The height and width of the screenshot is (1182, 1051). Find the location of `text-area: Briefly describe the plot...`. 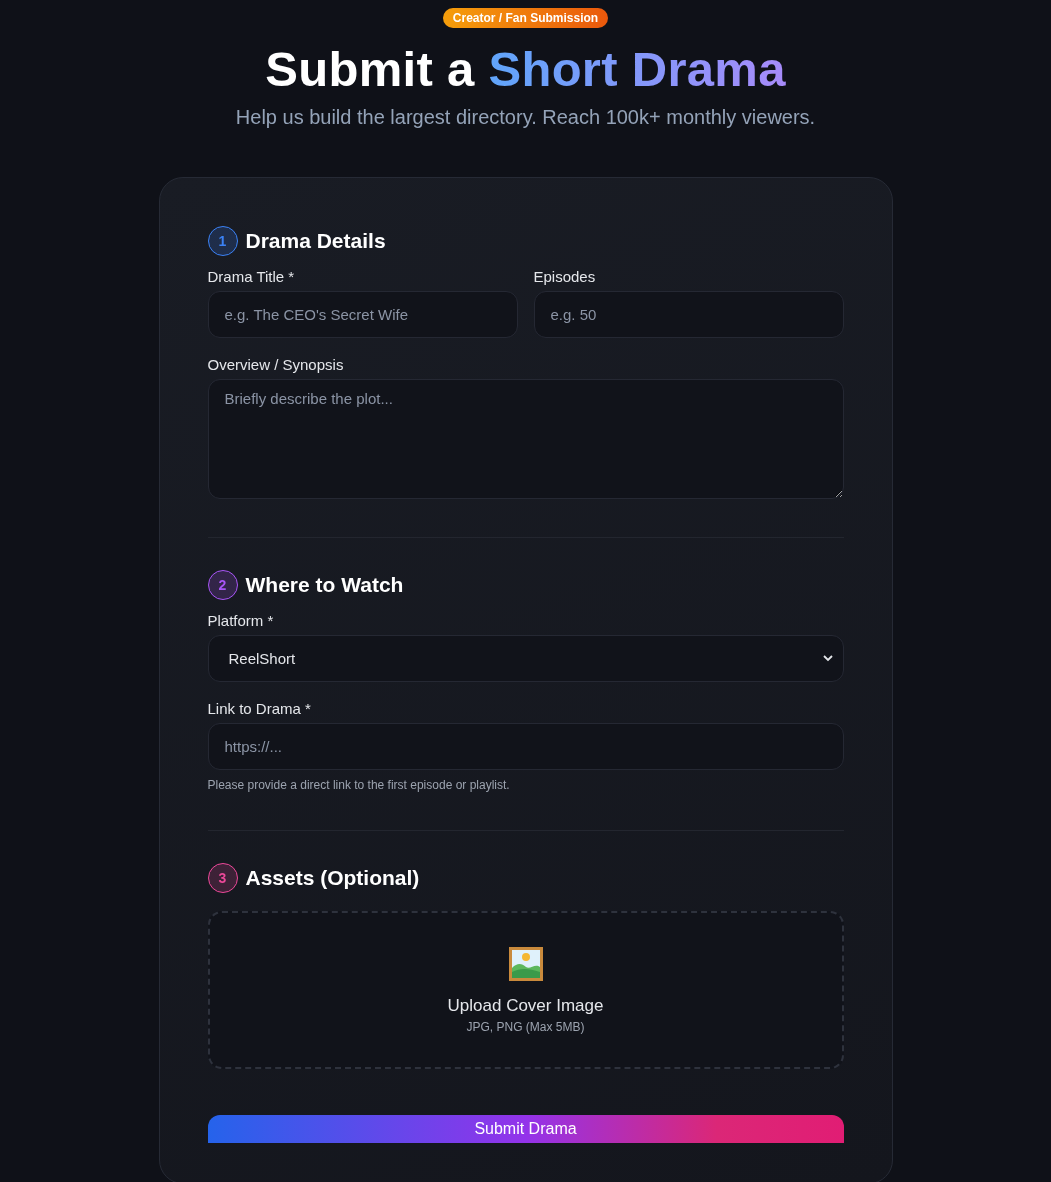

text-area: Briefly describe the plot... is located at coordinates (525, 439).